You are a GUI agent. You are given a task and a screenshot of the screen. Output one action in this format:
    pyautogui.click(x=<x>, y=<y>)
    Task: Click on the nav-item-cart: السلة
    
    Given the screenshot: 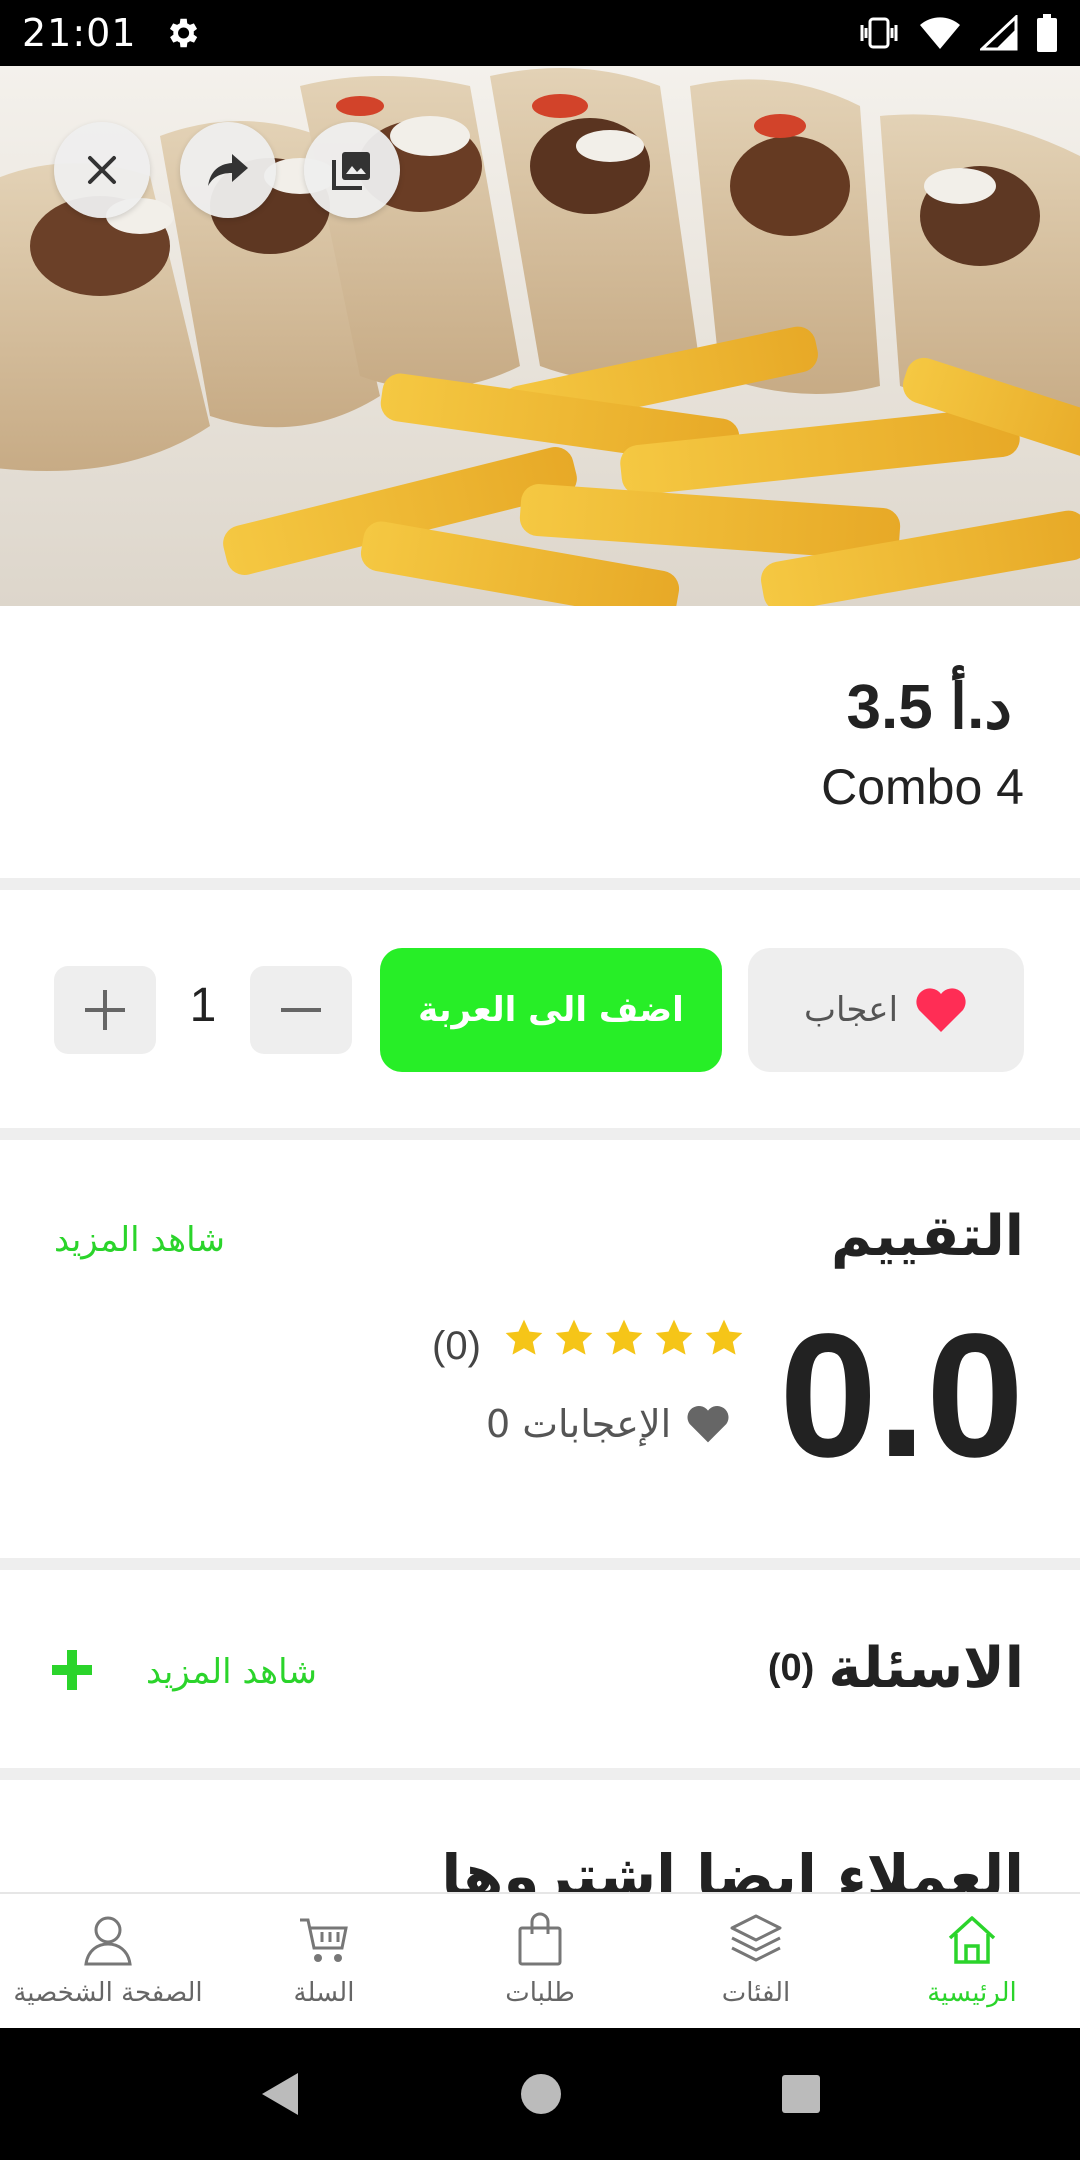 What is the action you would take?
    pyautogui.click(x=324, y=1961)
    